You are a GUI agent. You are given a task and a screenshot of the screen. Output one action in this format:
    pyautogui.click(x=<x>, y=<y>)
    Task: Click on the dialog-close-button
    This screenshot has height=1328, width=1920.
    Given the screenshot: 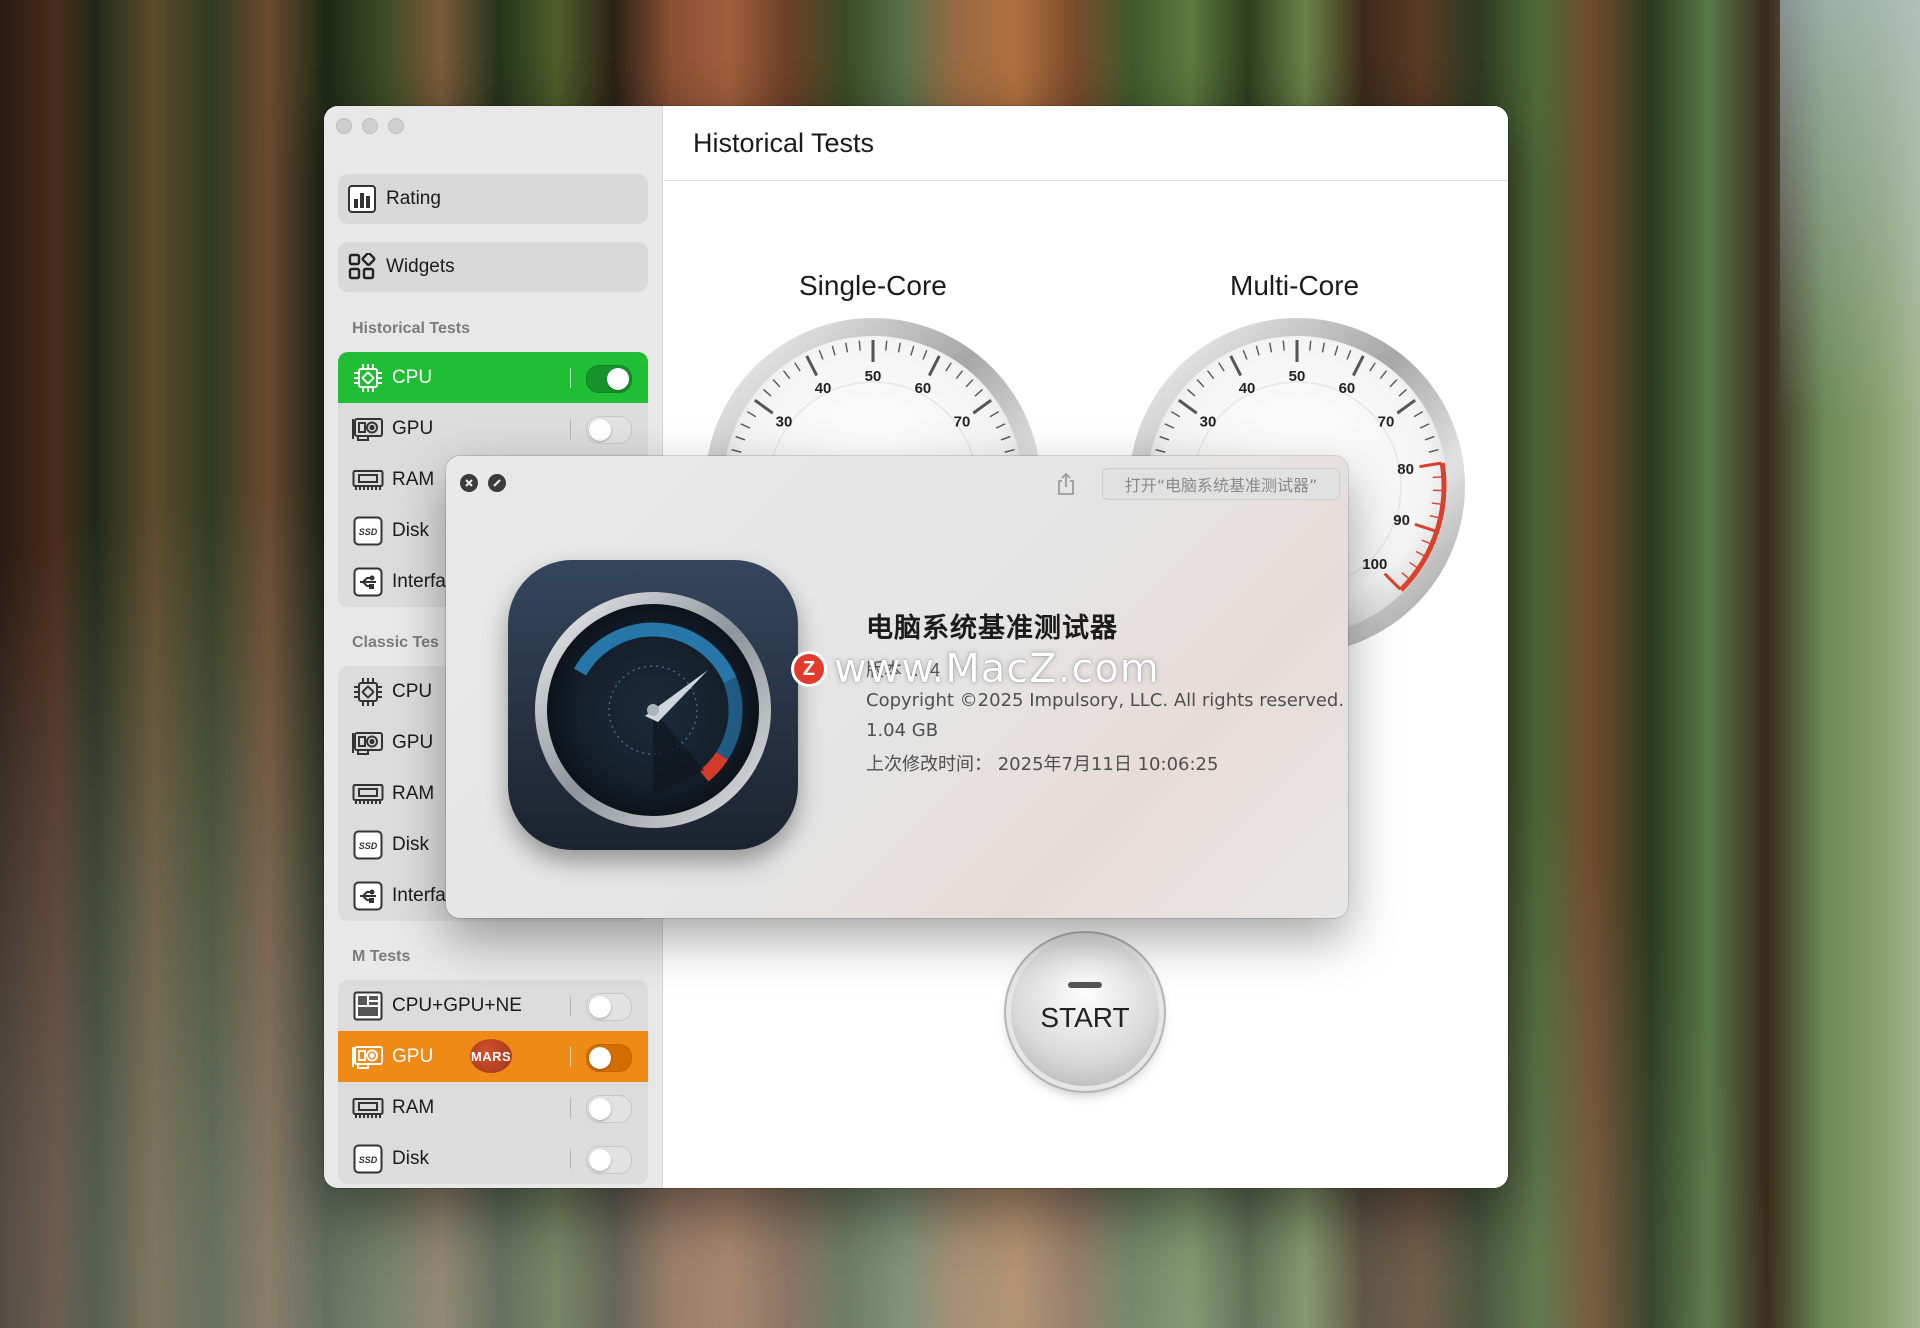 What is the action you would take?
    pyautogui.click(x=469, y=483)
    